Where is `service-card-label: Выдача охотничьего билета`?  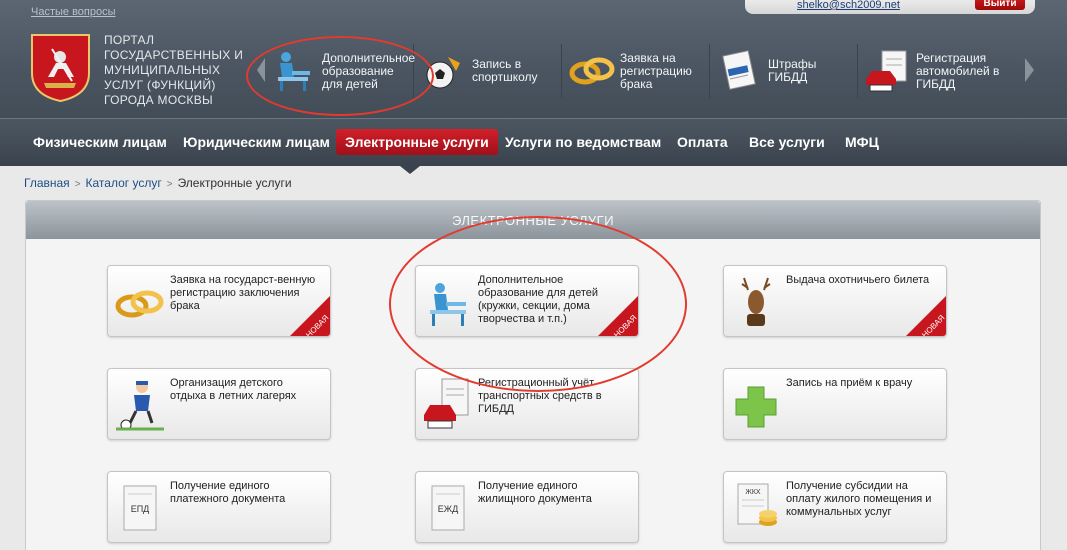
service-card-label: Выдача охотничьего билета is located at coordinates (858, 280).